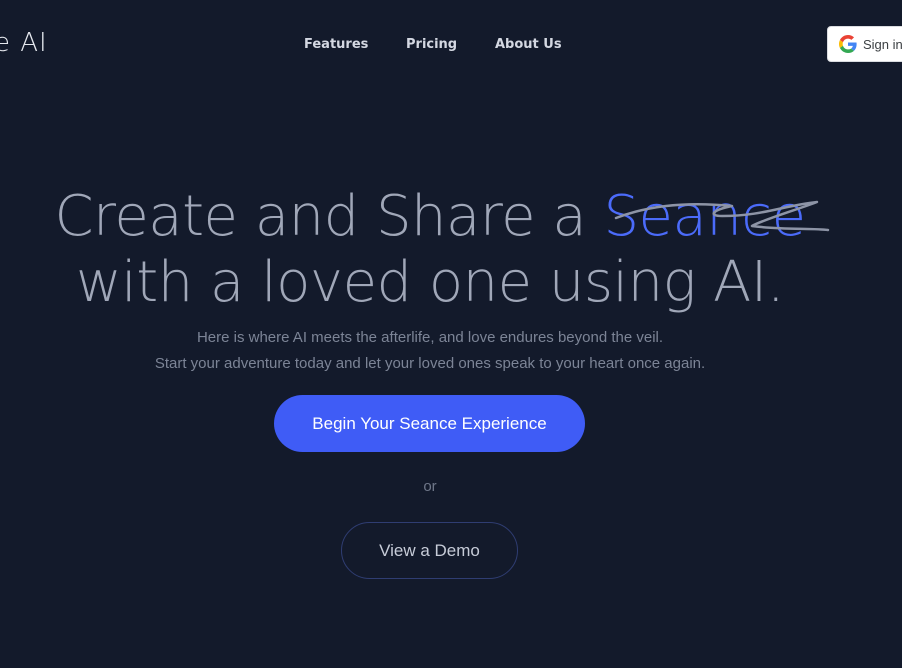  Describe the element at coordinates (882, 44) in the screenshot. I see `signin-label: Sign in` at that location.